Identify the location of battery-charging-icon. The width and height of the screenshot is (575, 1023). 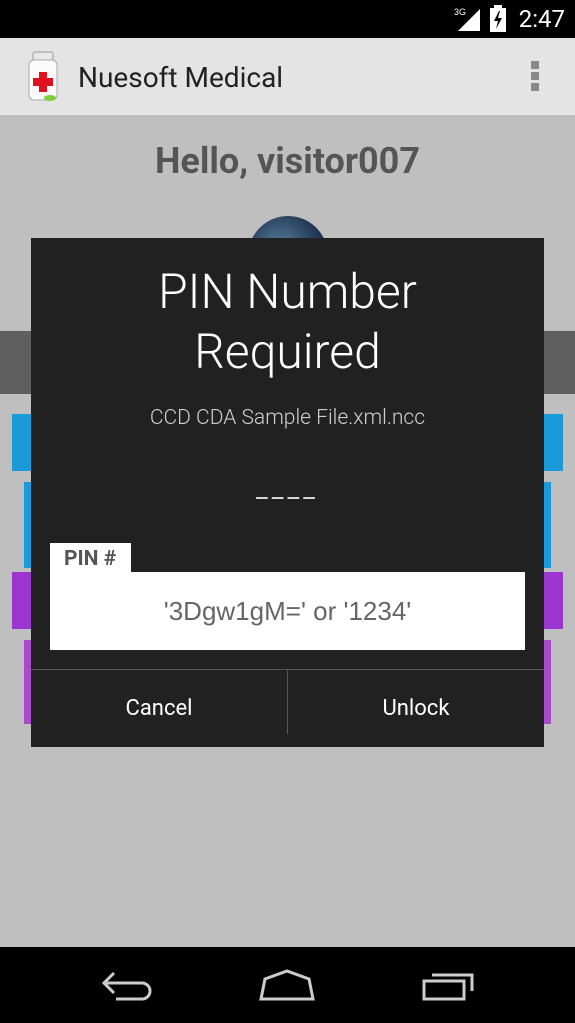
(498, 18).